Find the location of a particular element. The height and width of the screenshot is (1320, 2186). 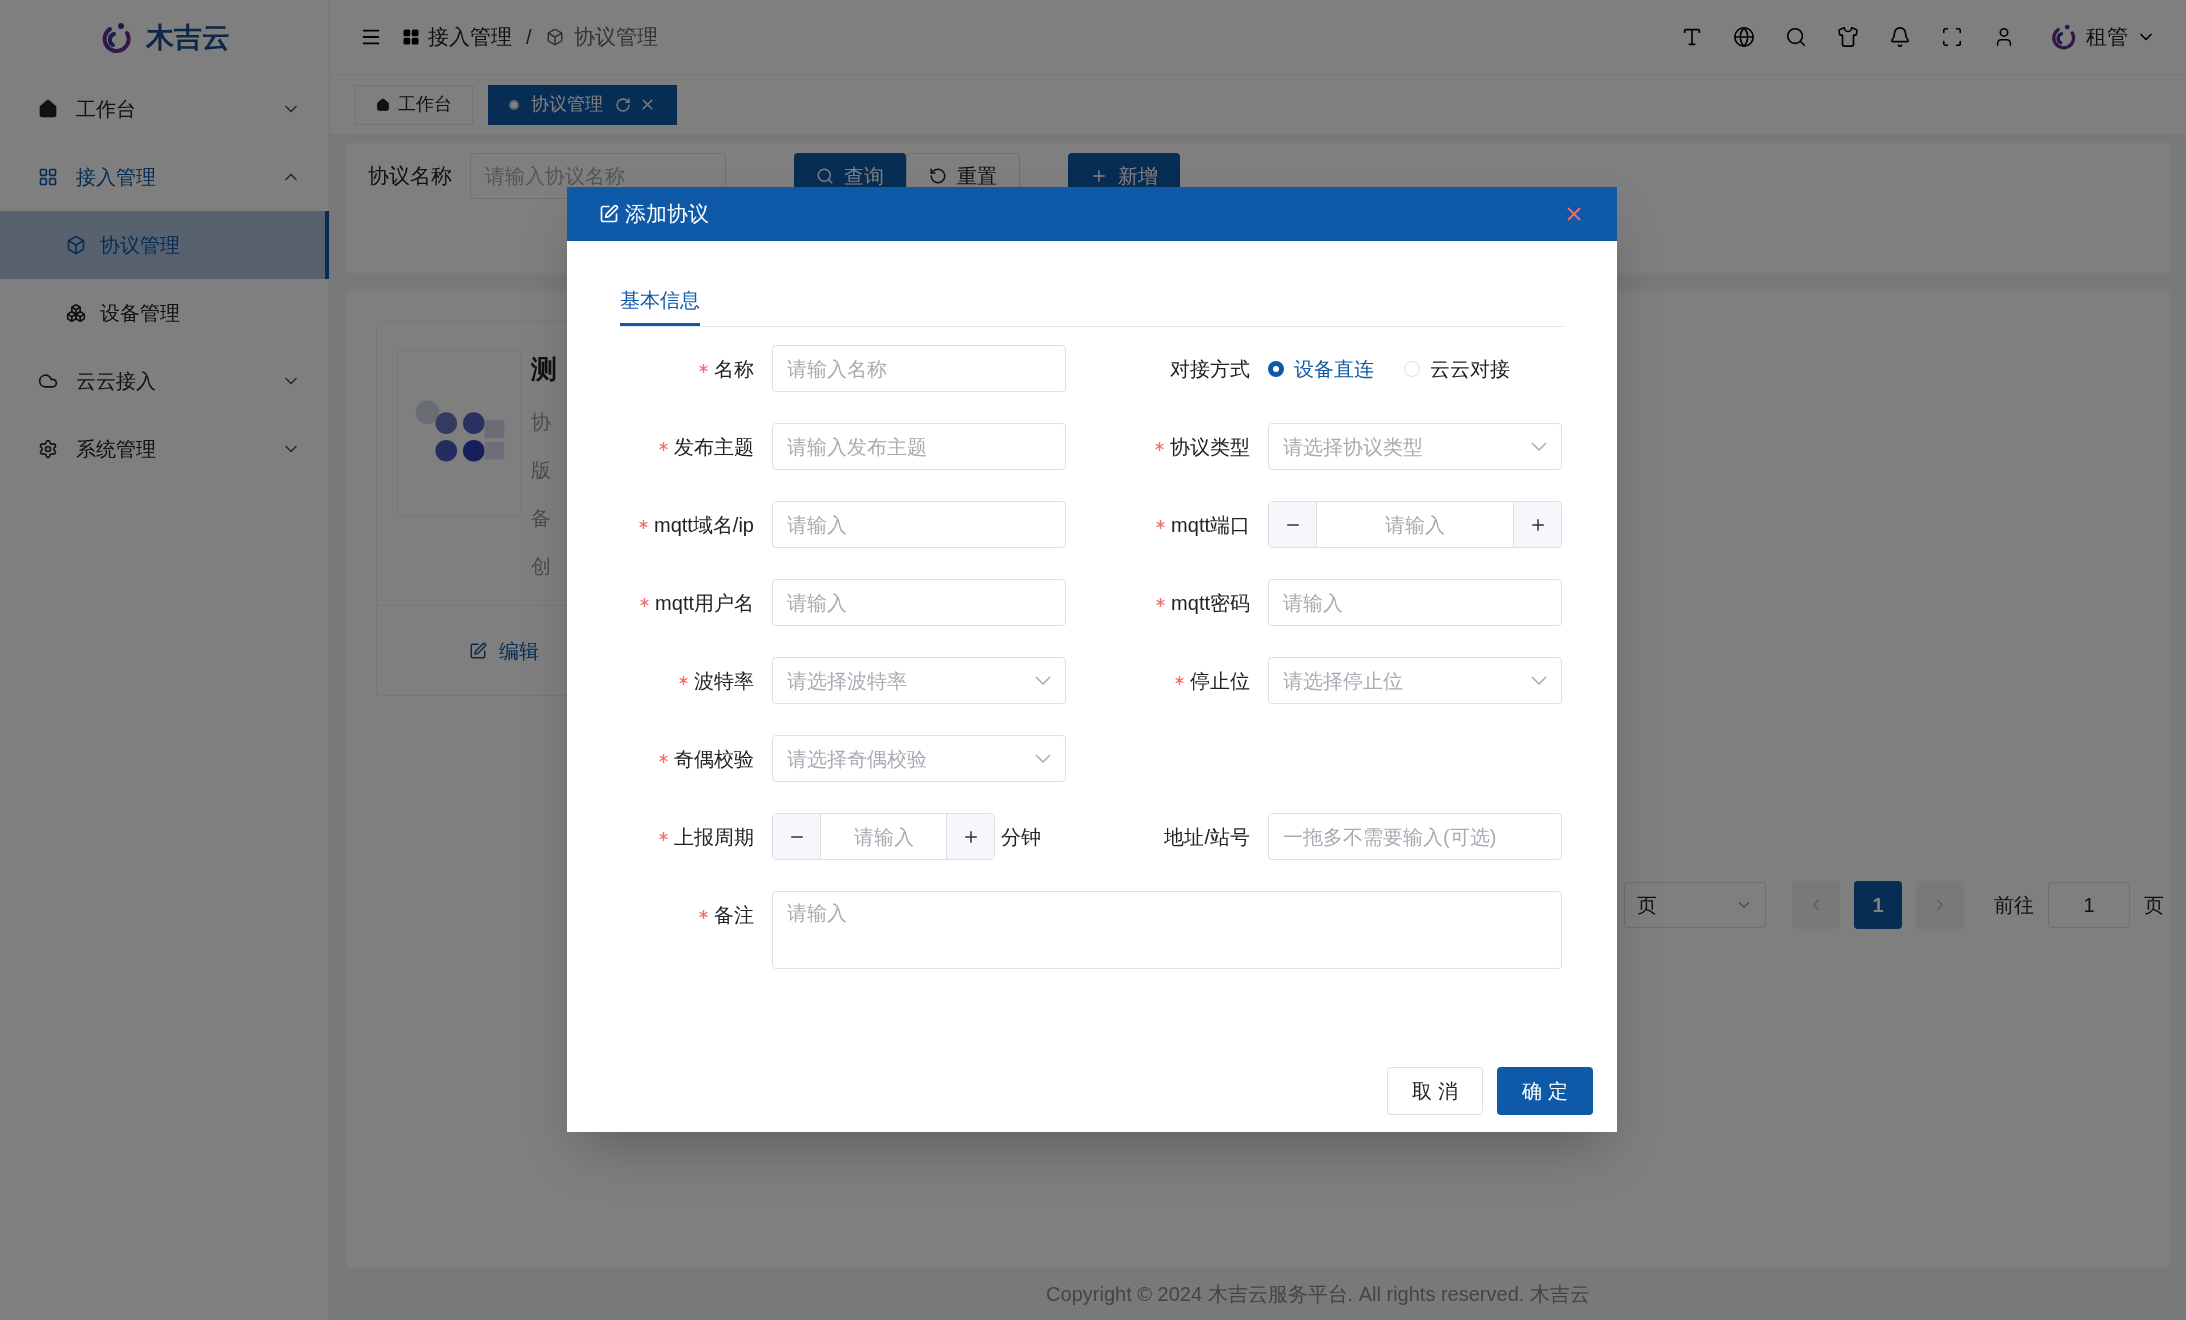

select-field: 请选择奇偶校验 is located at coordinates (919, 758).